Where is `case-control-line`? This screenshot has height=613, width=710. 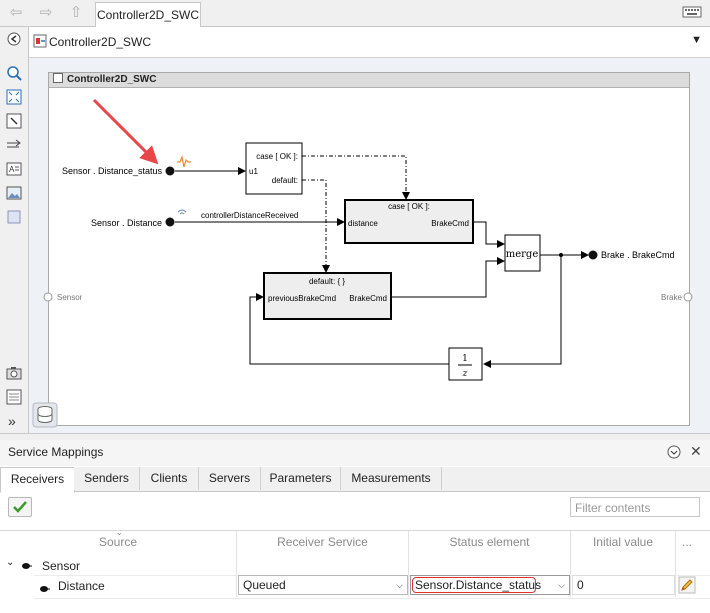
case-control-line is located at coordinates (356, 177).